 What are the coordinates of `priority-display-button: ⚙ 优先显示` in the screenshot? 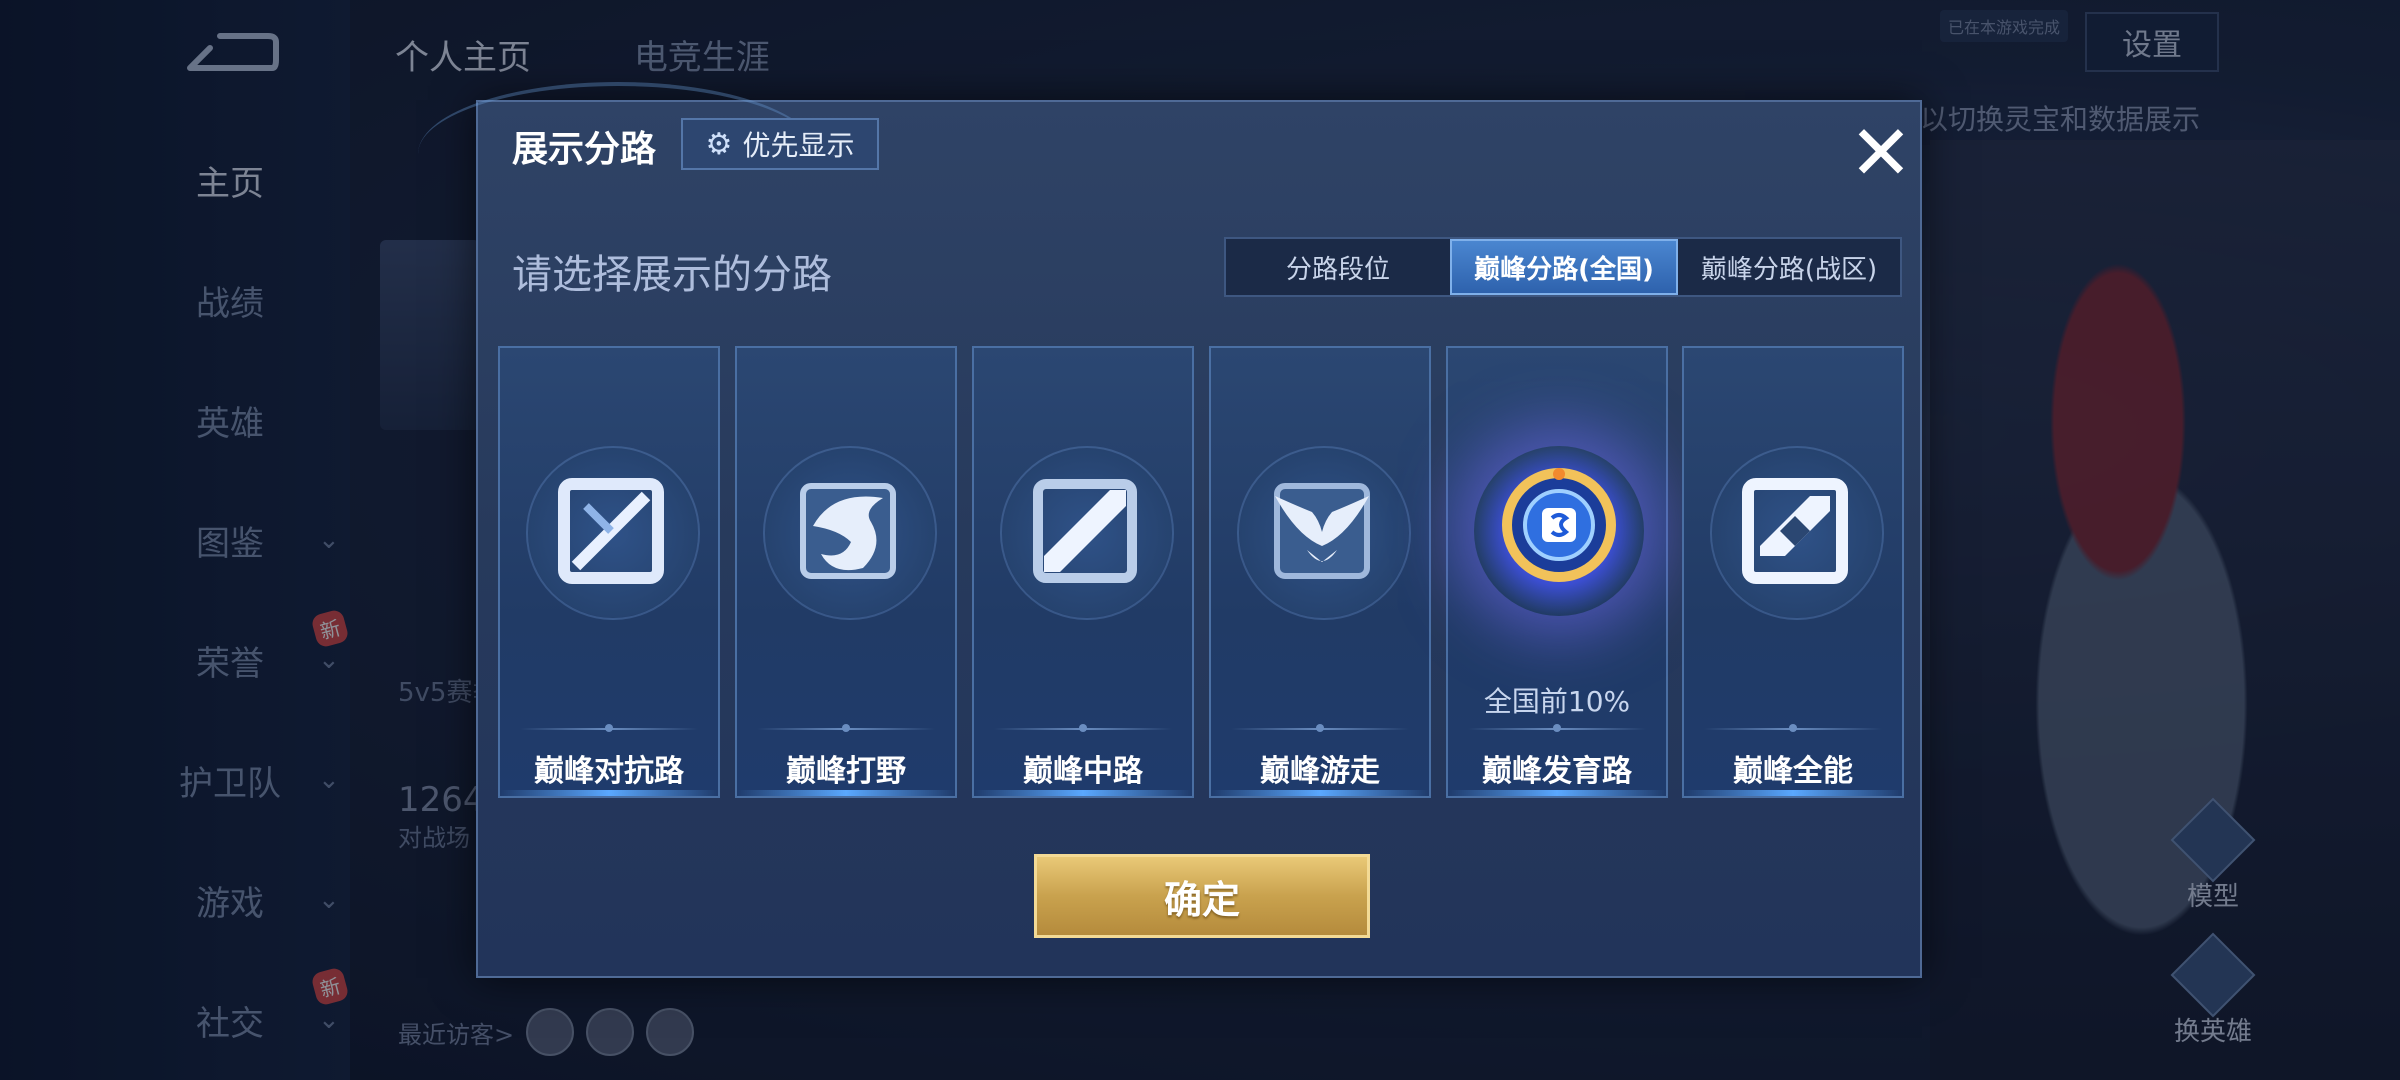 It's located at (780, 144).